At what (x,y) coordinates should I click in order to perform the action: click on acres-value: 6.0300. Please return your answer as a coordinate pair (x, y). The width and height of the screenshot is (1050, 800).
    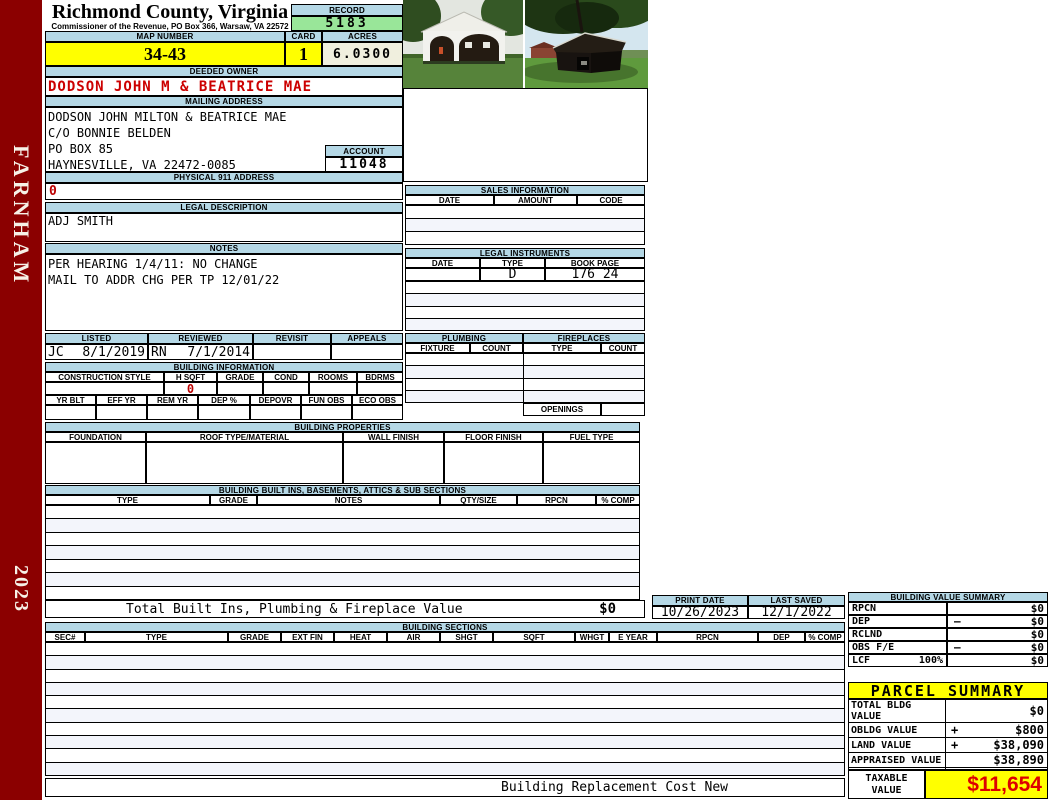
    Looking at the image, I should click on (362, 54).